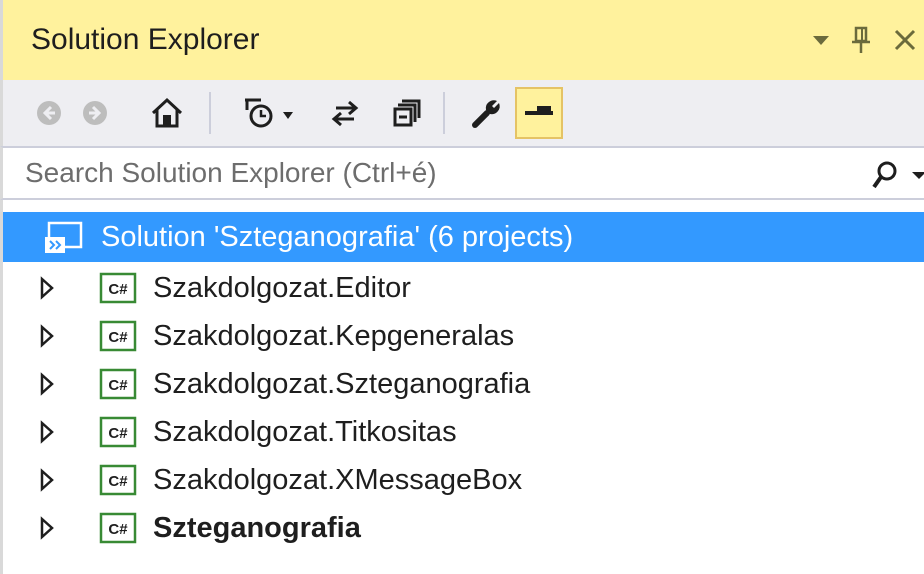 This screenshot has width=924, height=574. Describe the element at coordinates (305, 432) in the screenshot. I see `tree-item-label: Szakdolgozat.Titkositas` at that location.